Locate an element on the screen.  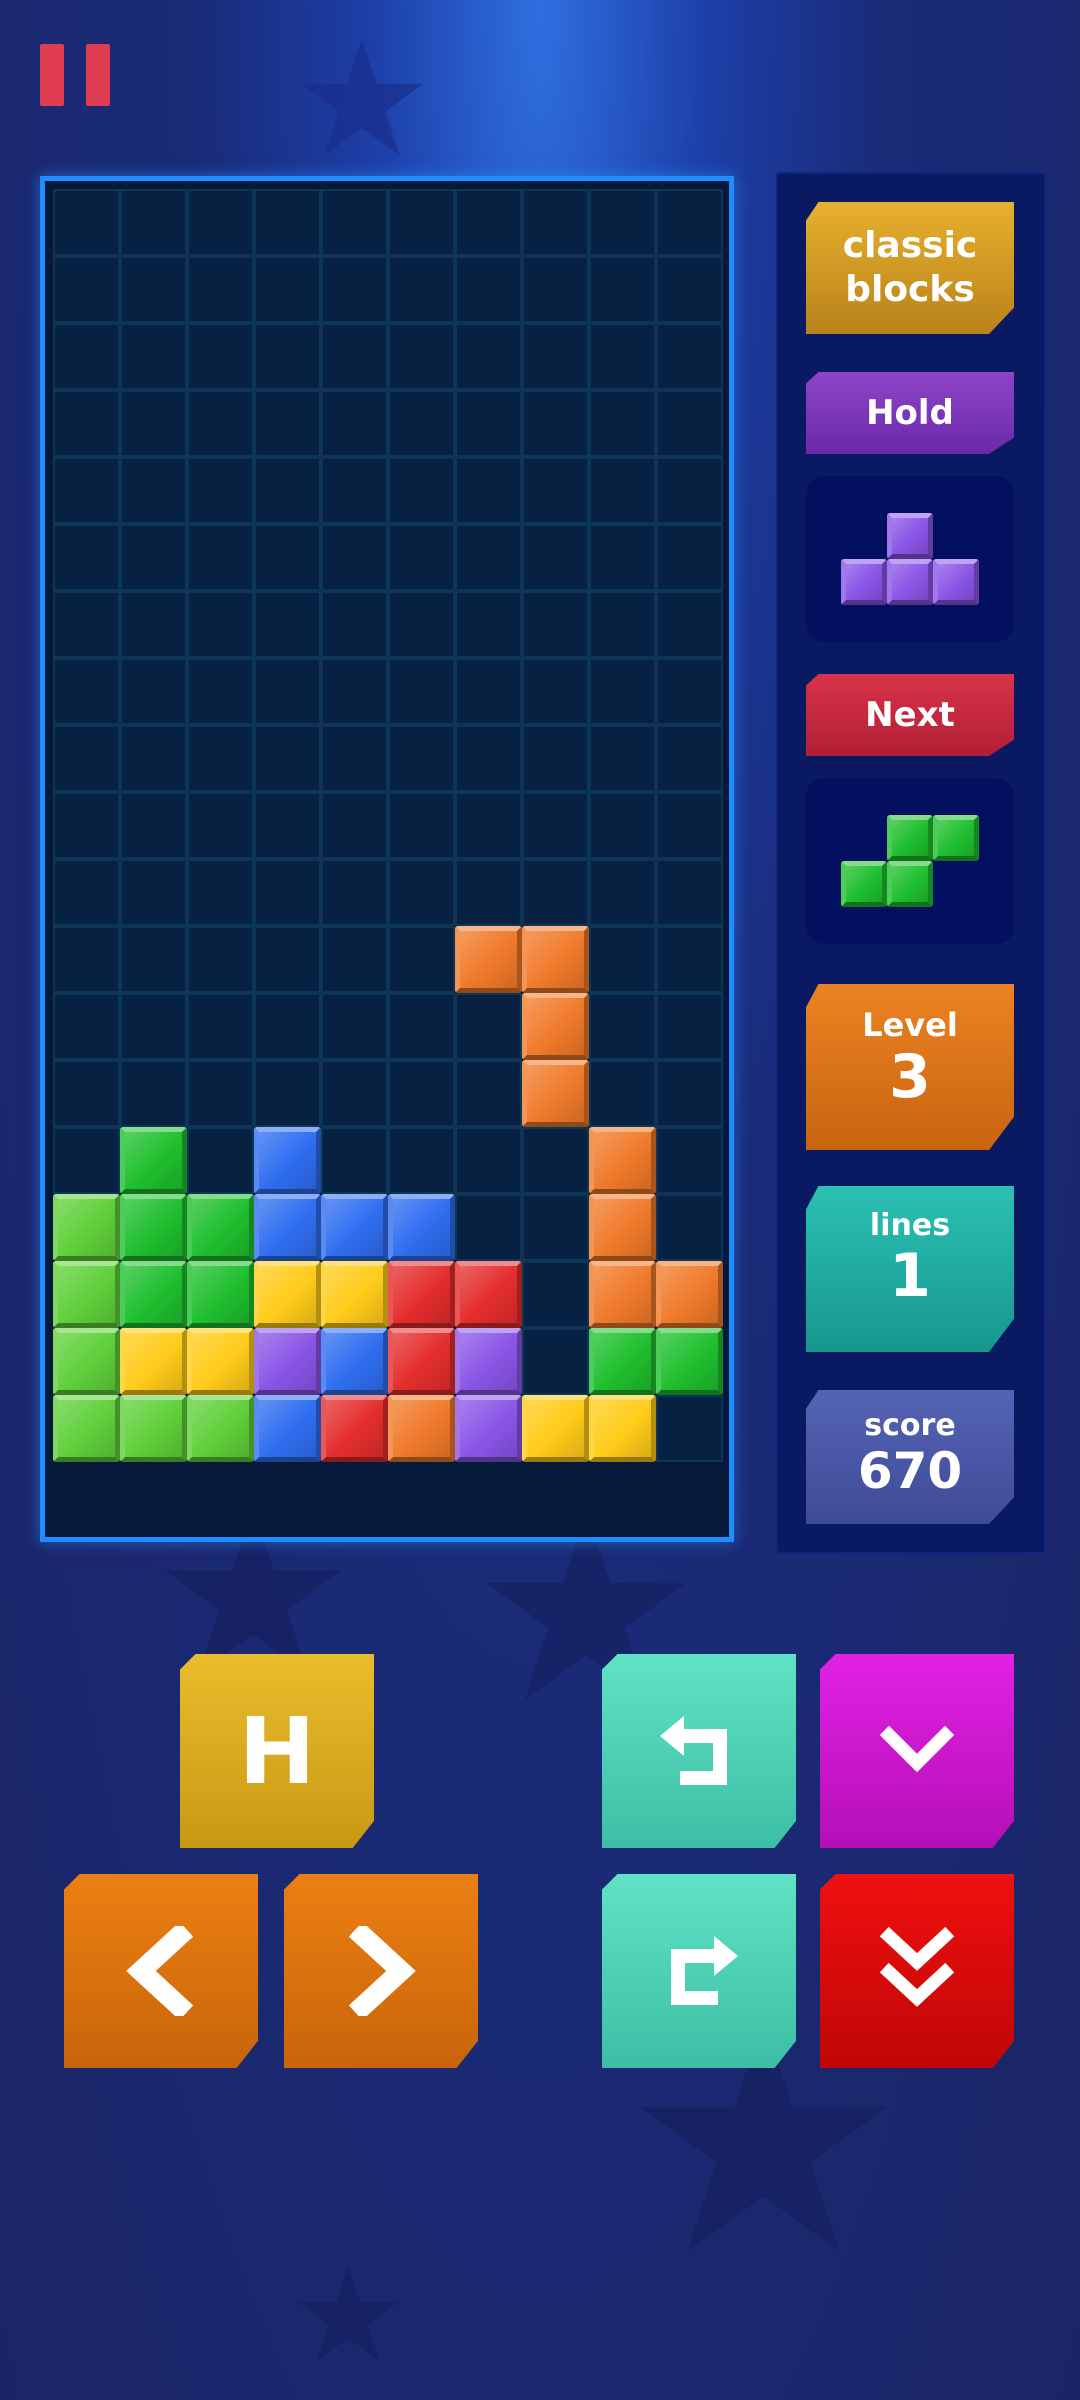
move-left-button is located at coordinates (161, 1971).